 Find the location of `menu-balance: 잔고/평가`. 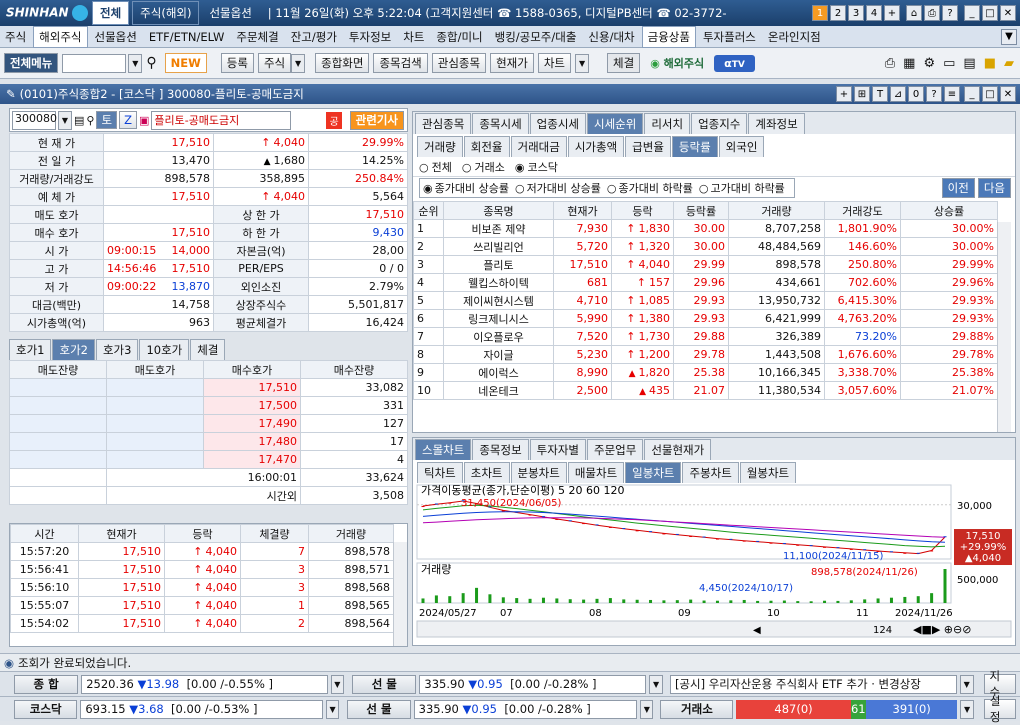

menu-balance: 잔고/평가 is located at coordinates (314, 37).